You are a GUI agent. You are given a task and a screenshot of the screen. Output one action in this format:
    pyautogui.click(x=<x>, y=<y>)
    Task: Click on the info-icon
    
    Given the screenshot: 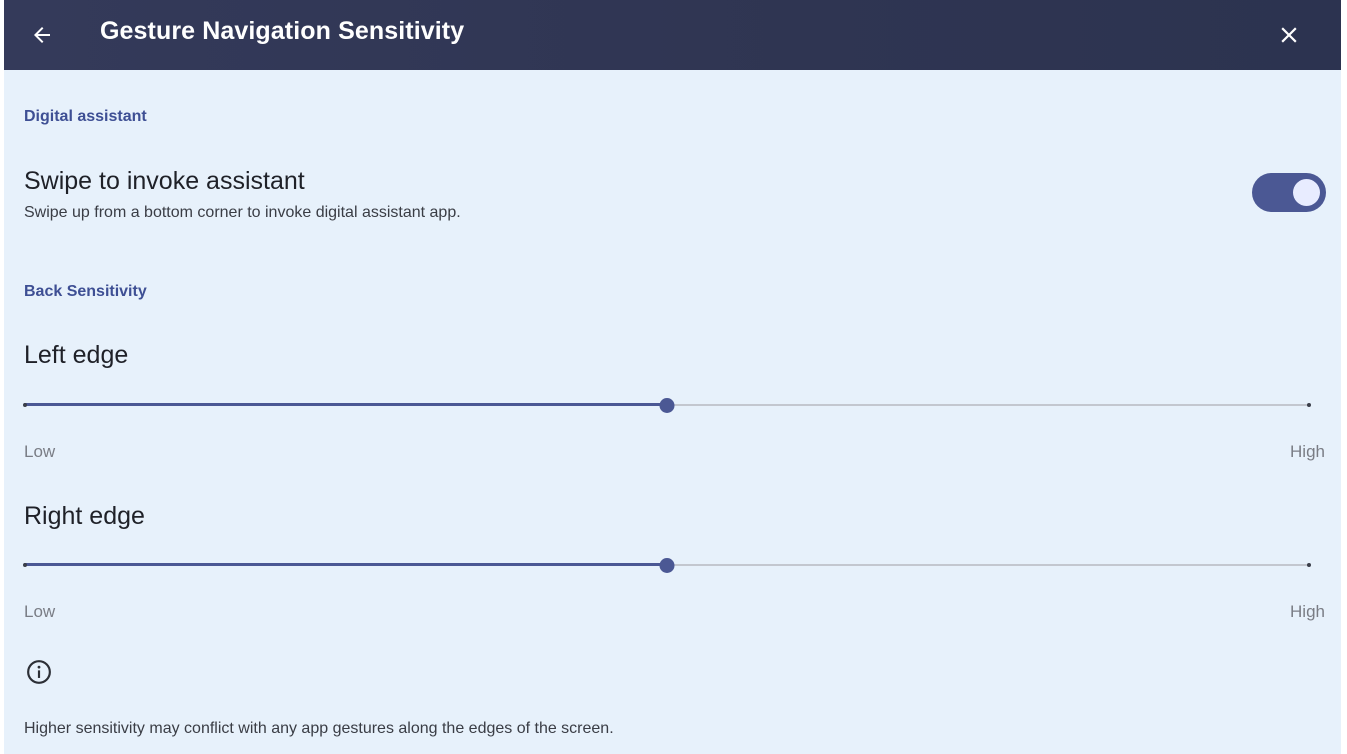 What is the action you would take?
    pyautogui.click(x=39, y=672)
    